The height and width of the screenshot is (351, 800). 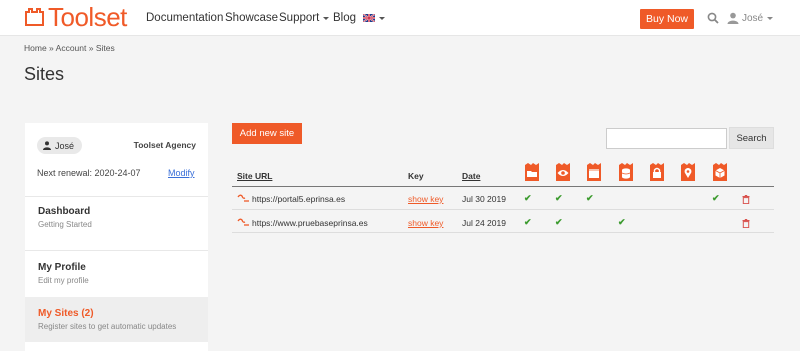 What do you see at coordinates (471, 176) in the screenshot?
I see `column-header-date: Date` at bounding box center [471, 176].